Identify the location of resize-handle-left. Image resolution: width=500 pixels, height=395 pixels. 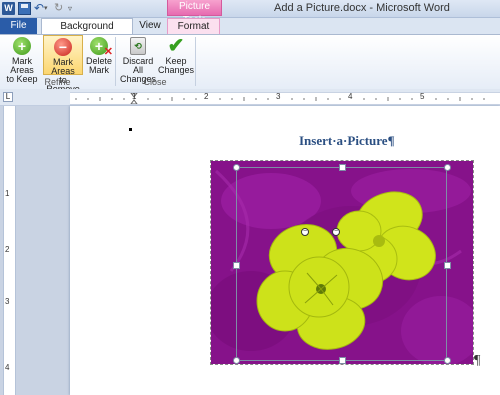
(236, 265).